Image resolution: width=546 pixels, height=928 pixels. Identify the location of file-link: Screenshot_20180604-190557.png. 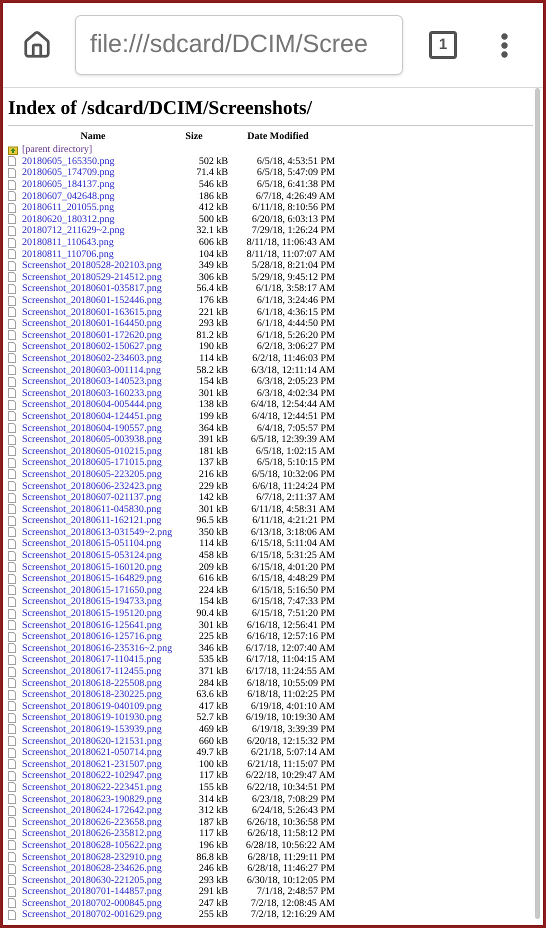
(102, 428).